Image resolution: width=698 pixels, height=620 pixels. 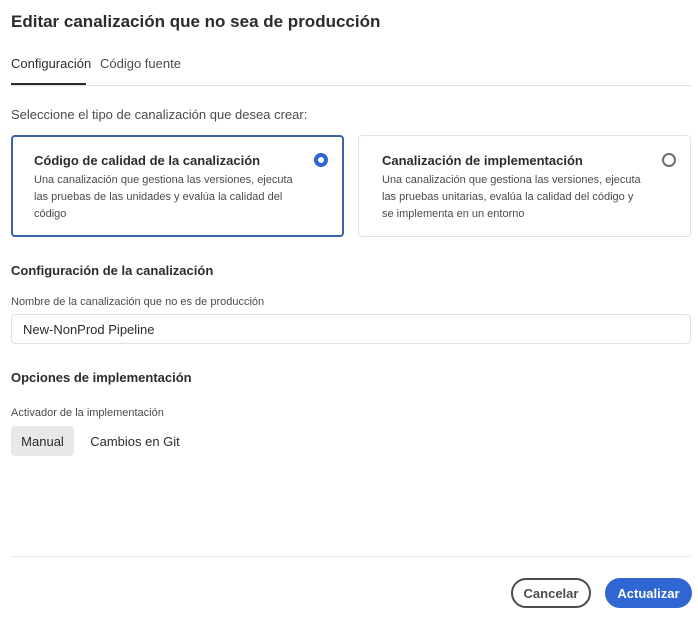 I want to click on pipeline-name-input, so click(x=351, y=329).